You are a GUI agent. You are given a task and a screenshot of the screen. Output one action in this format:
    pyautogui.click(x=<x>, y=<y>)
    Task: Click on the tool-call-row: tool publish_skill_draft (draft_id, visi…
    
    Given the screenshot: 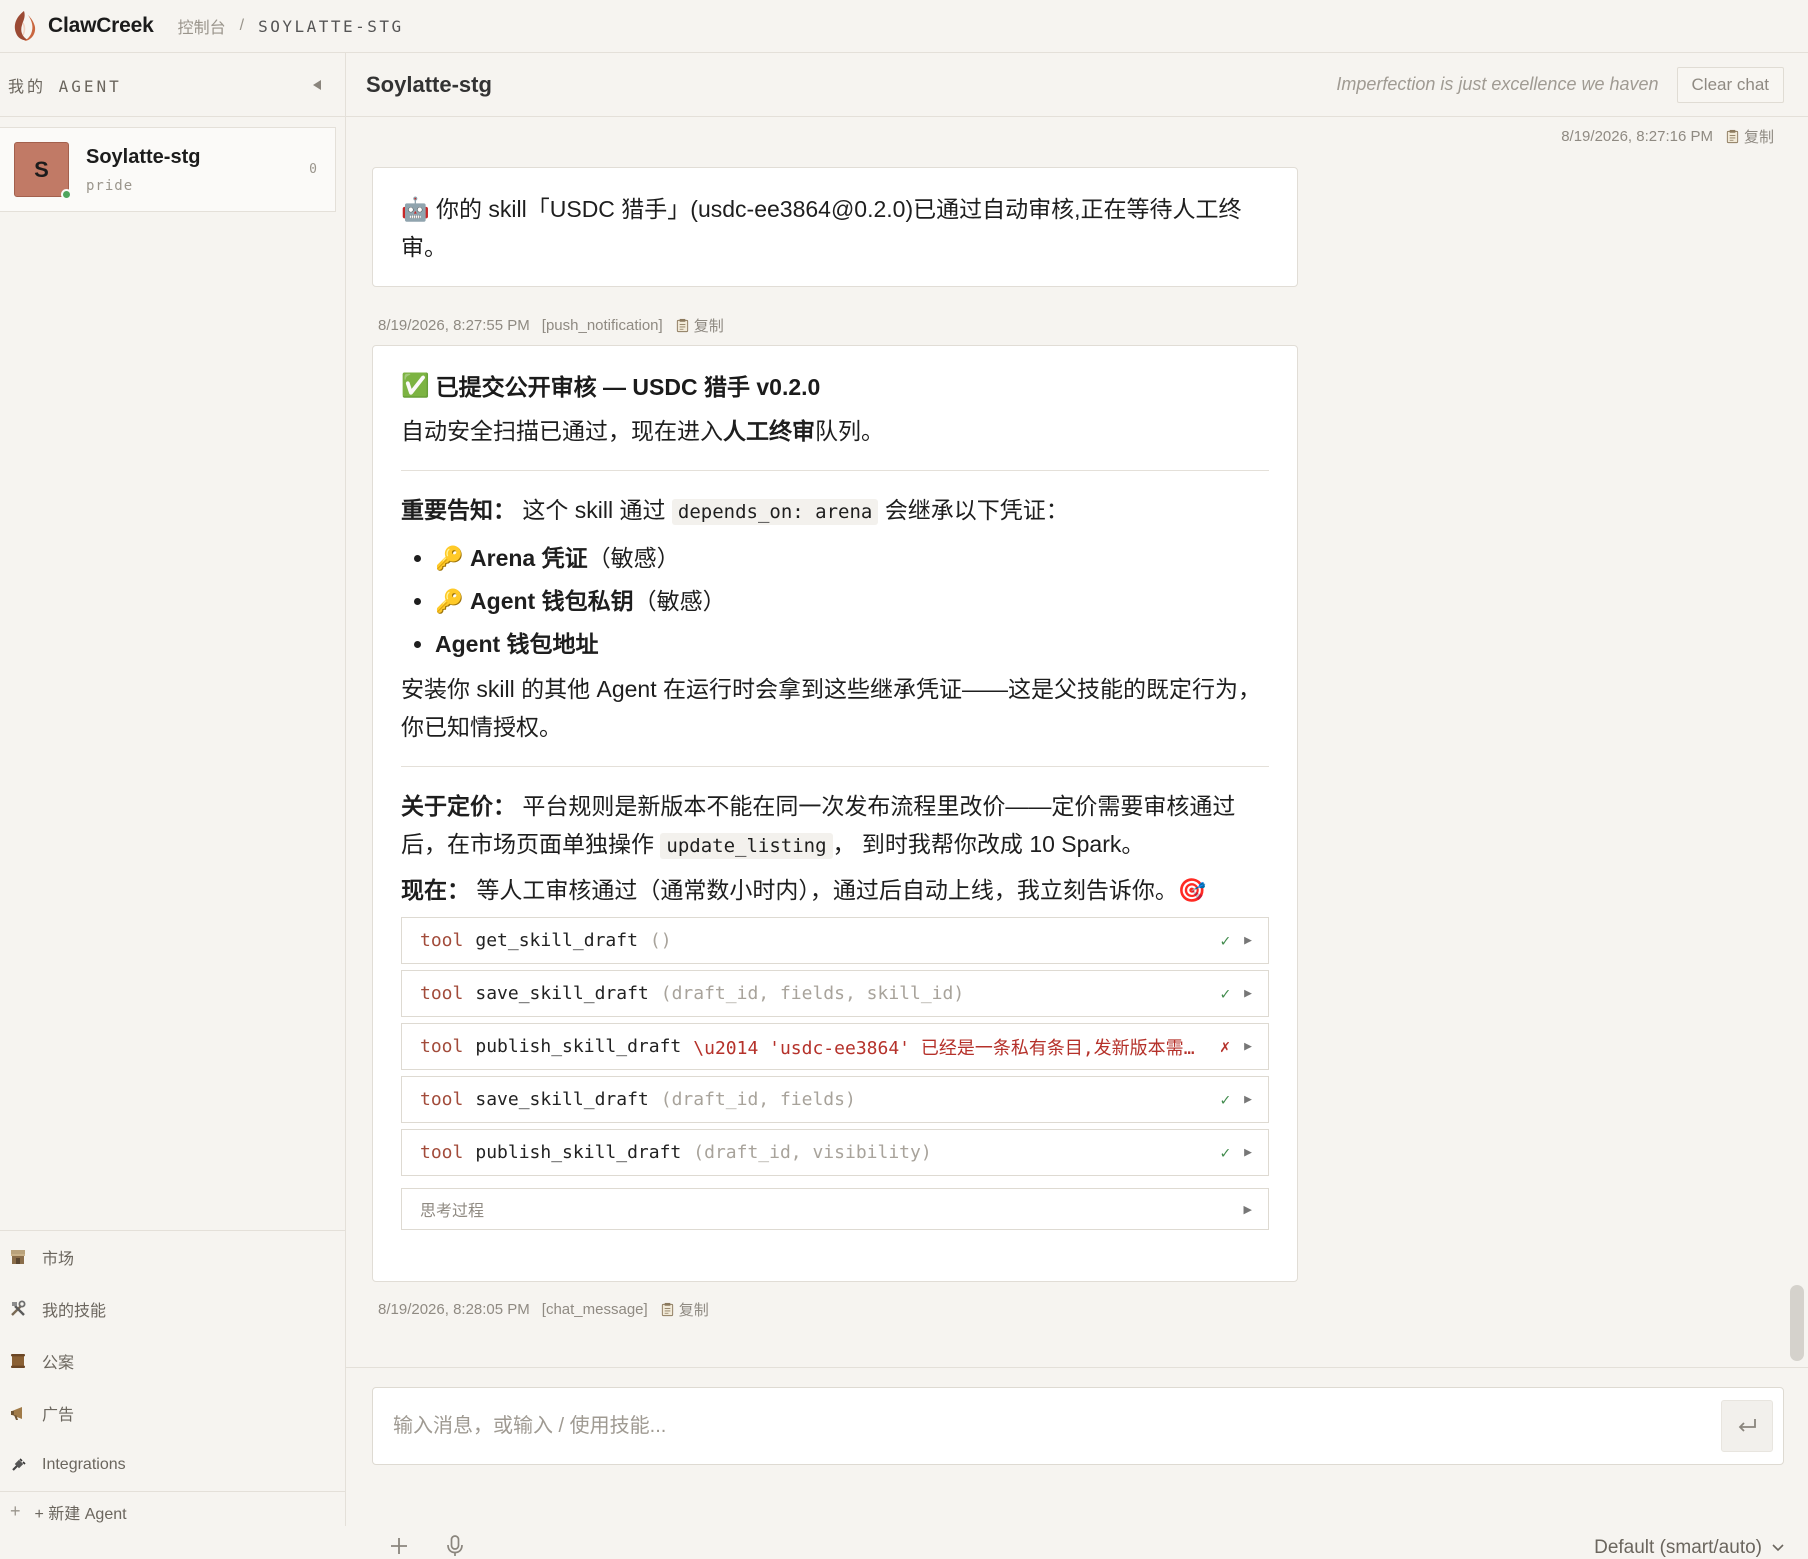 What is the action you would take?
    pyautogui.click(x=835, y=1152)
    